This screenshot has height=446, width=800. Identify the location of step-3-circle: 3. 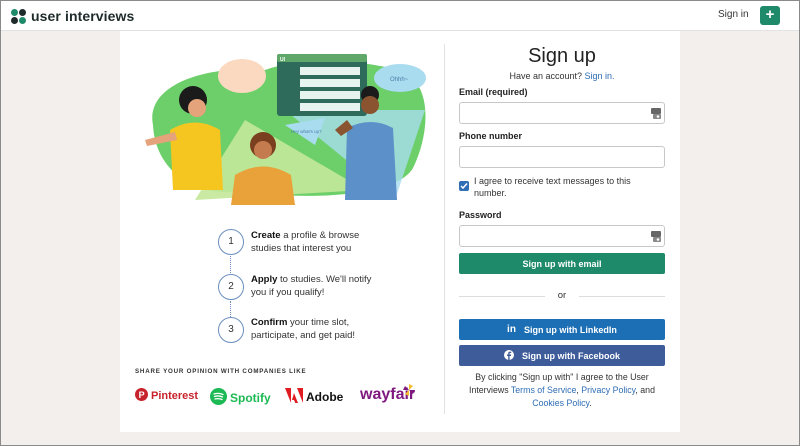
(231, 330).